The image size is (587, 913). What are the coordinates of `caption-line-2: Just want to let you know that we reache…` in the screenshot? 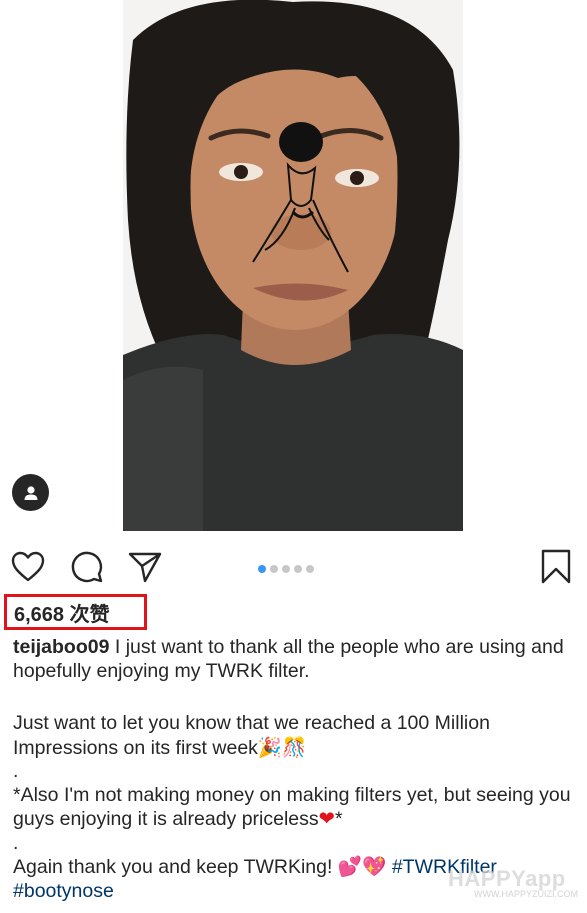 It's located at (251, 735).